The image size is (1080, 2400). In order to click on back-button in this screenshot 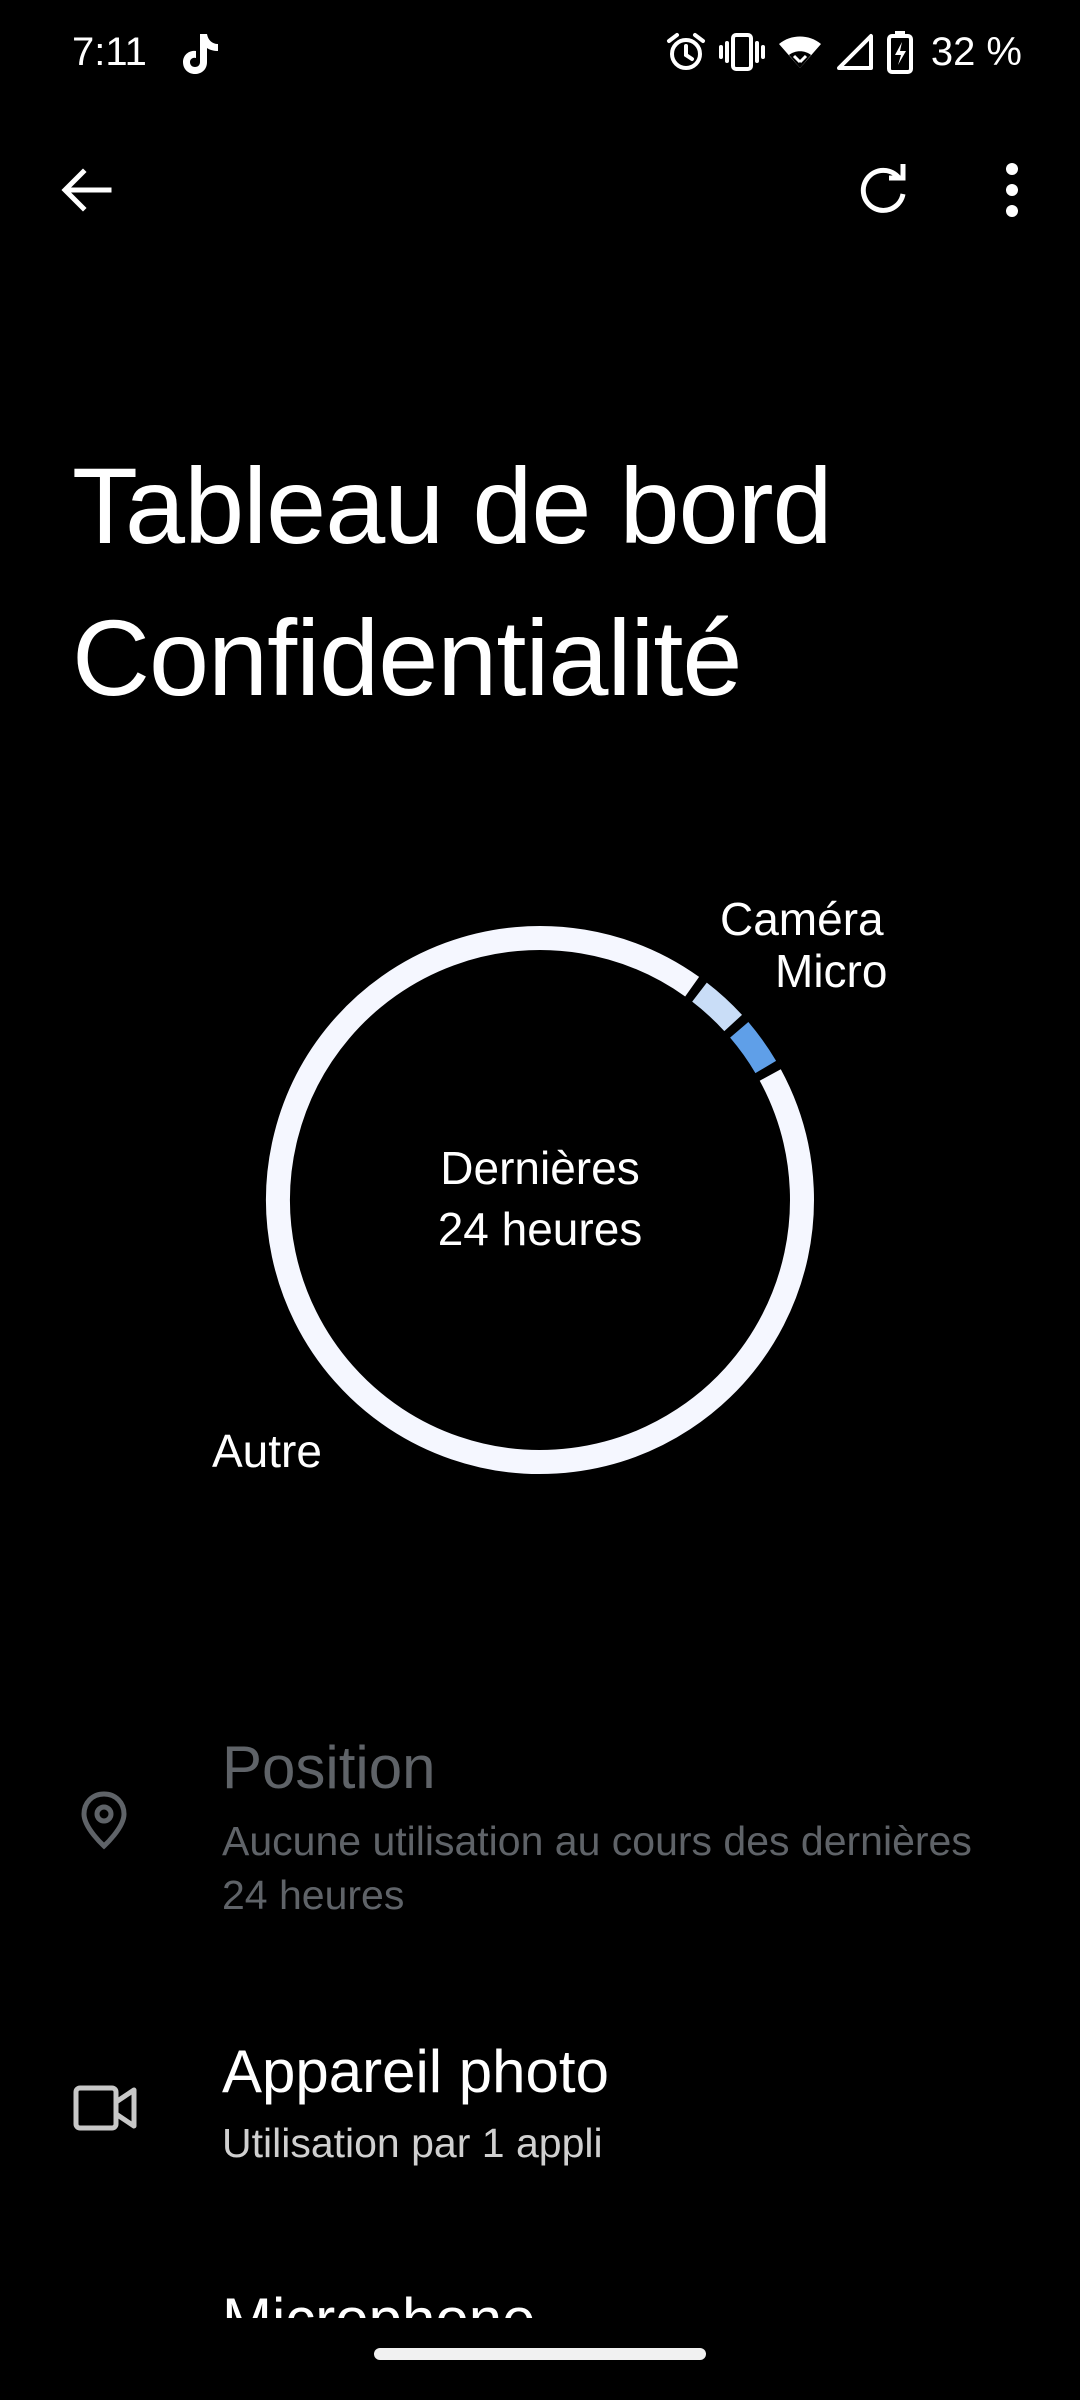, I will do `click(86, 192)`.